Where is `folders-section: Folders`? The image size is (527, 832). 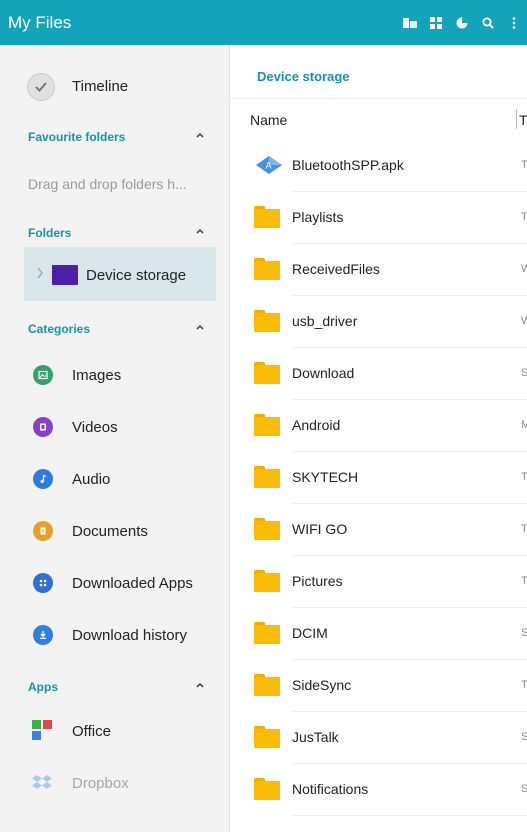
folders-section: Folders is located at coordinates (108, 233).